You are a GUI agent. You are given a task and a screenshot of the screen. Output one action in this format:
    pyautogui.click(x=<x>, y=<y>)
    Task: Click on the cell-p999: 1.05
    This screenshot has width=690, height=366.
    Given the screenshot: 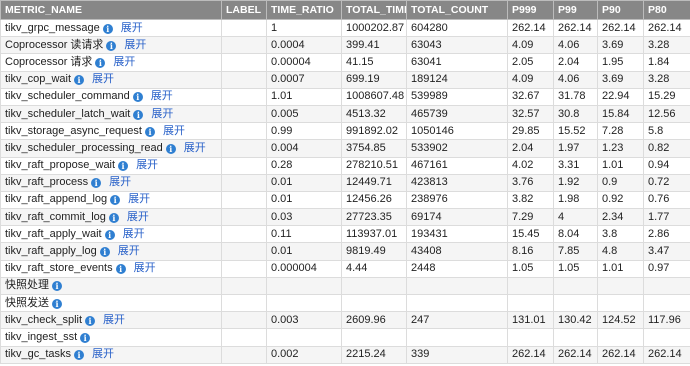 What is the action you would take?
    pyautogui.click(x=530, y=268)
    